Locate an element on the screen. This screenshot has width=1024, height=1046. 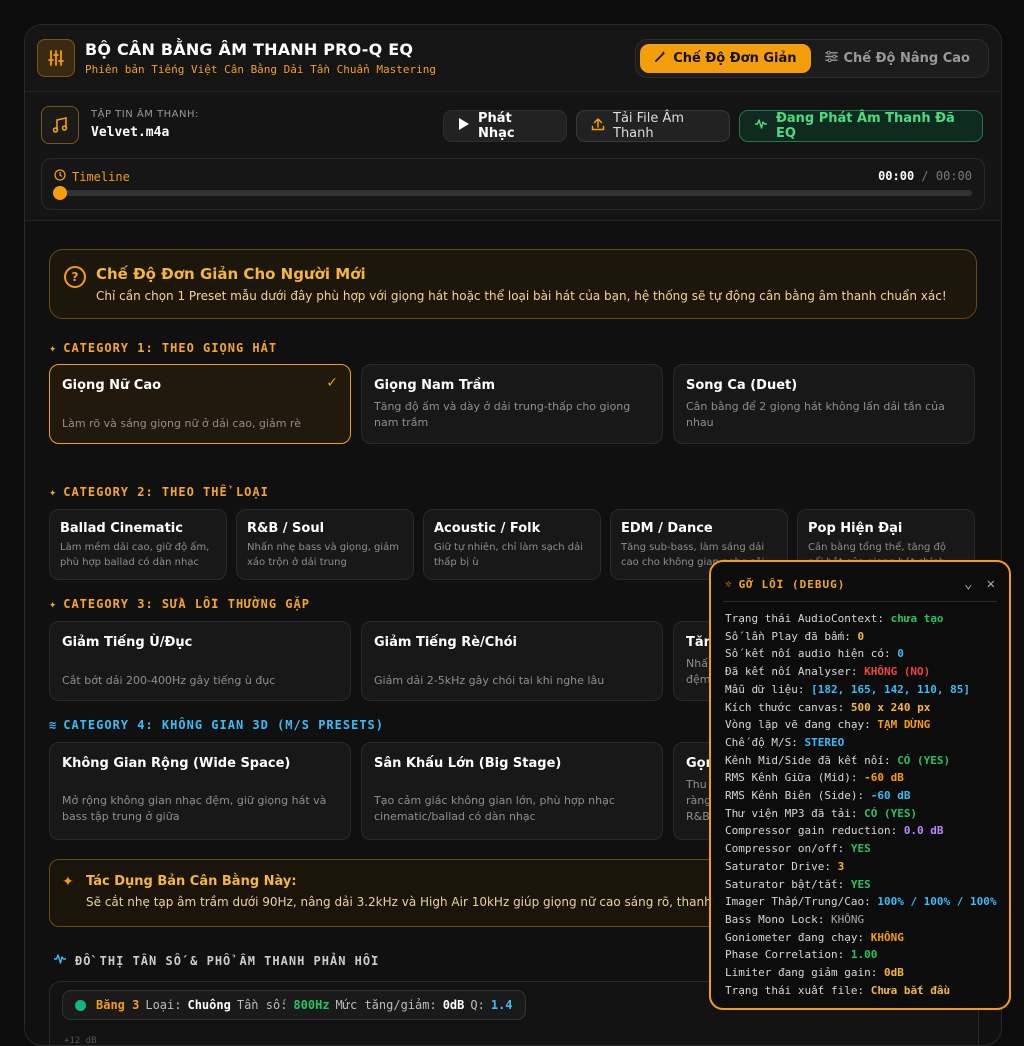
debug-row: Vòng lặp vẽ đang chạy: TẠM DỪNG is located at coordinates (861, 725).